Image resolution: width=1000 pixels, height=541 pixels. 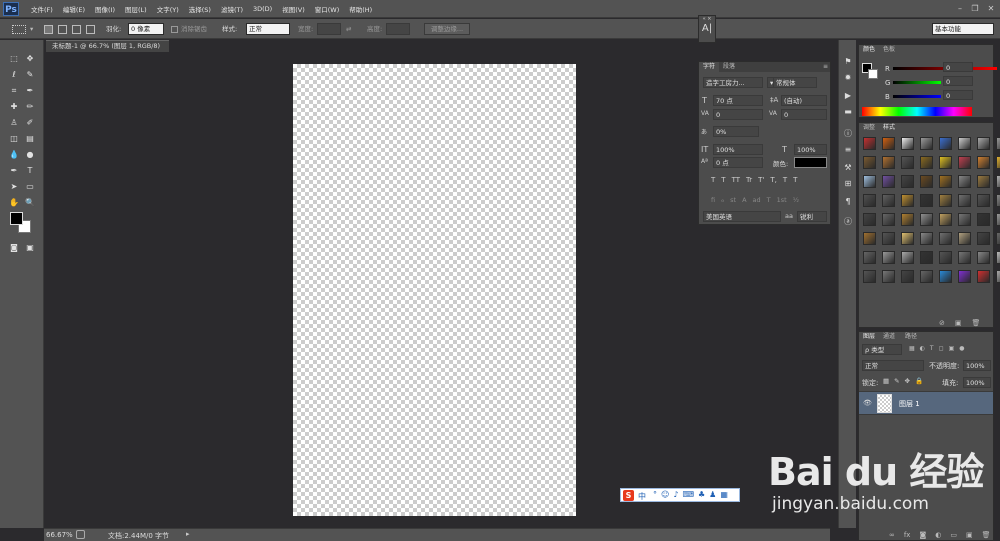 I want to click on b-slider, so click(x=917, y=96).